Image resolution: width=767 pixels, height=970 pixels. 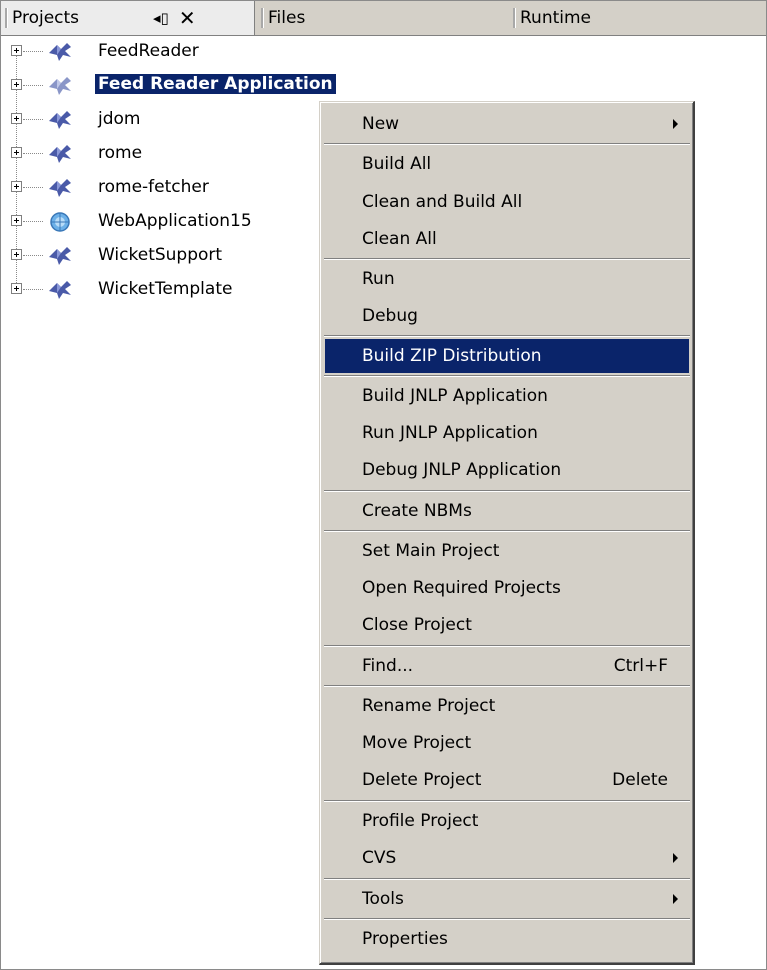 I want to click on menu-item-label: Close Project, so click(x=417, y=625).